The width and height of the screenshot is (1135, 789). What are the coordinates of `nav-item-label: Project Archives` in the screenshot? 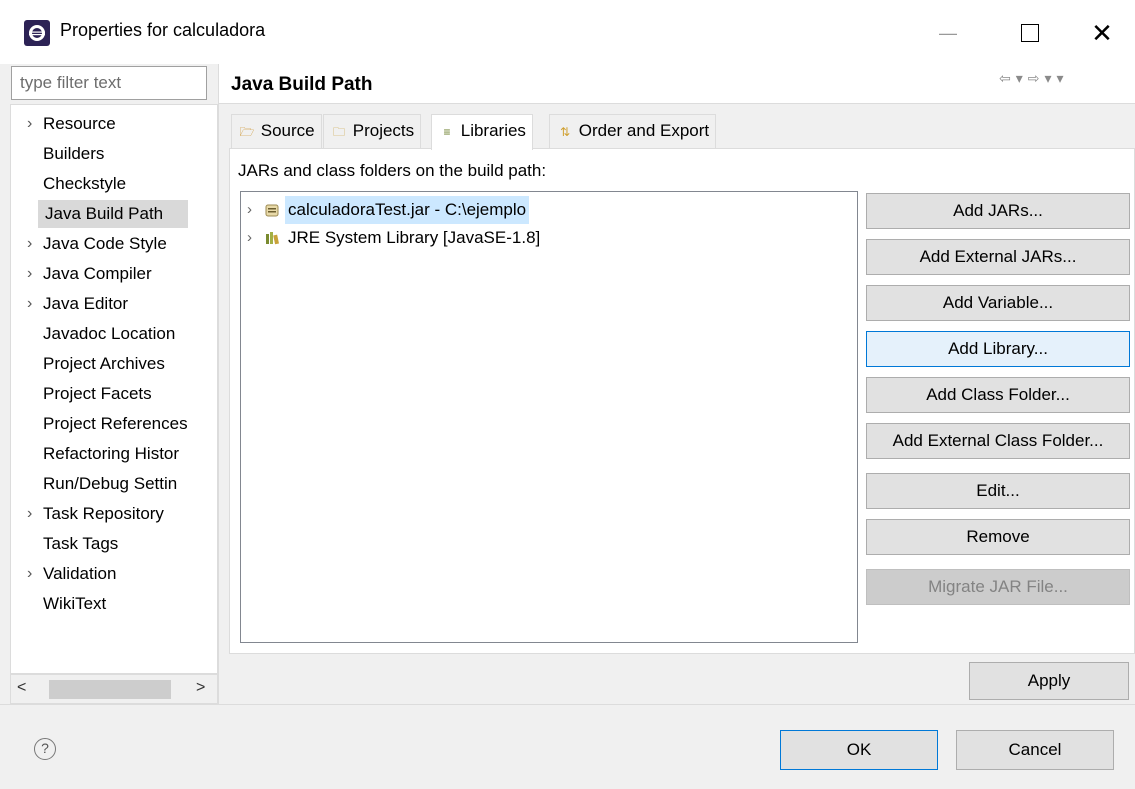 It's located at (104, 363).